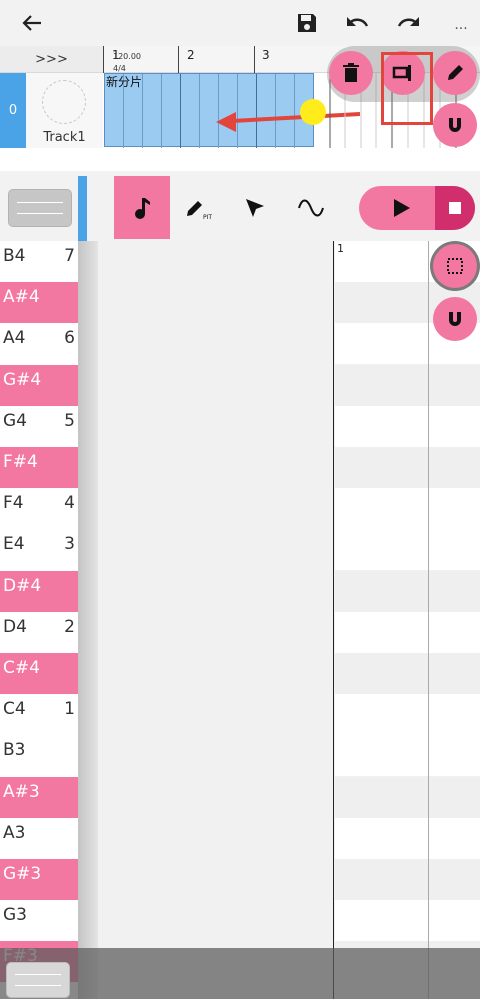 The image size is (480, 999). What do you see at coordinates (340, 248) in the screenshot?
I see `bar-number: 1` at bounding box center [340, 248].